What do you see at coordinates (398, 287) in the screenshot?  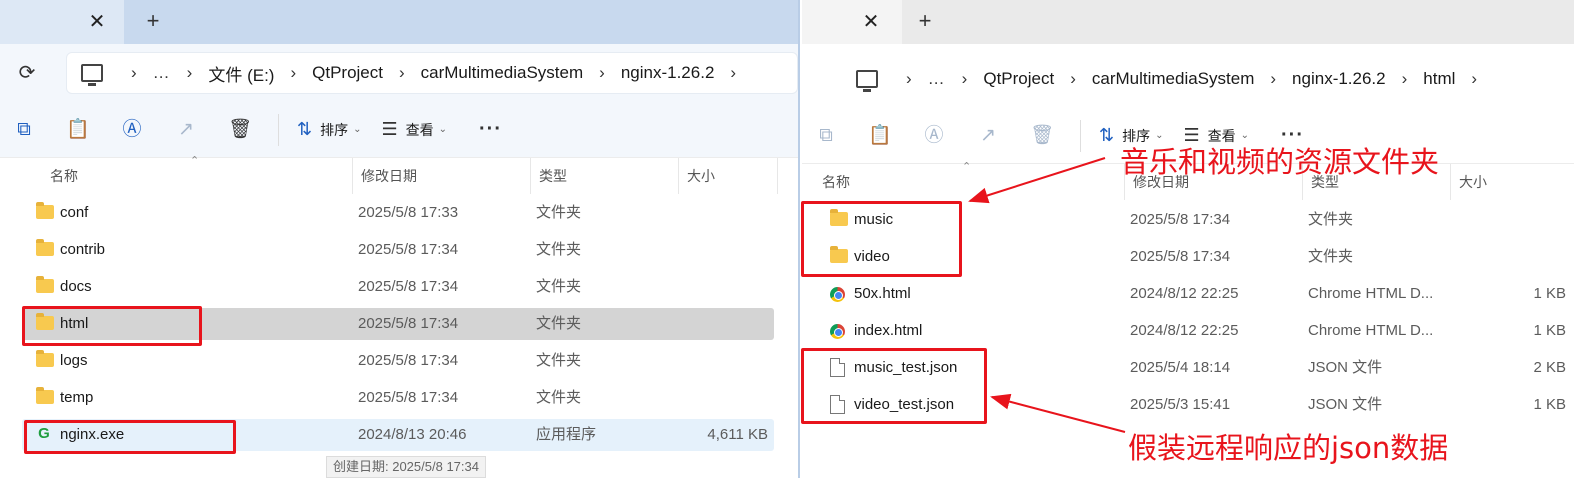 I see `file-row-docs: docs 2025/5/8 17:34 文件夹` at bounding box center [398, 287].